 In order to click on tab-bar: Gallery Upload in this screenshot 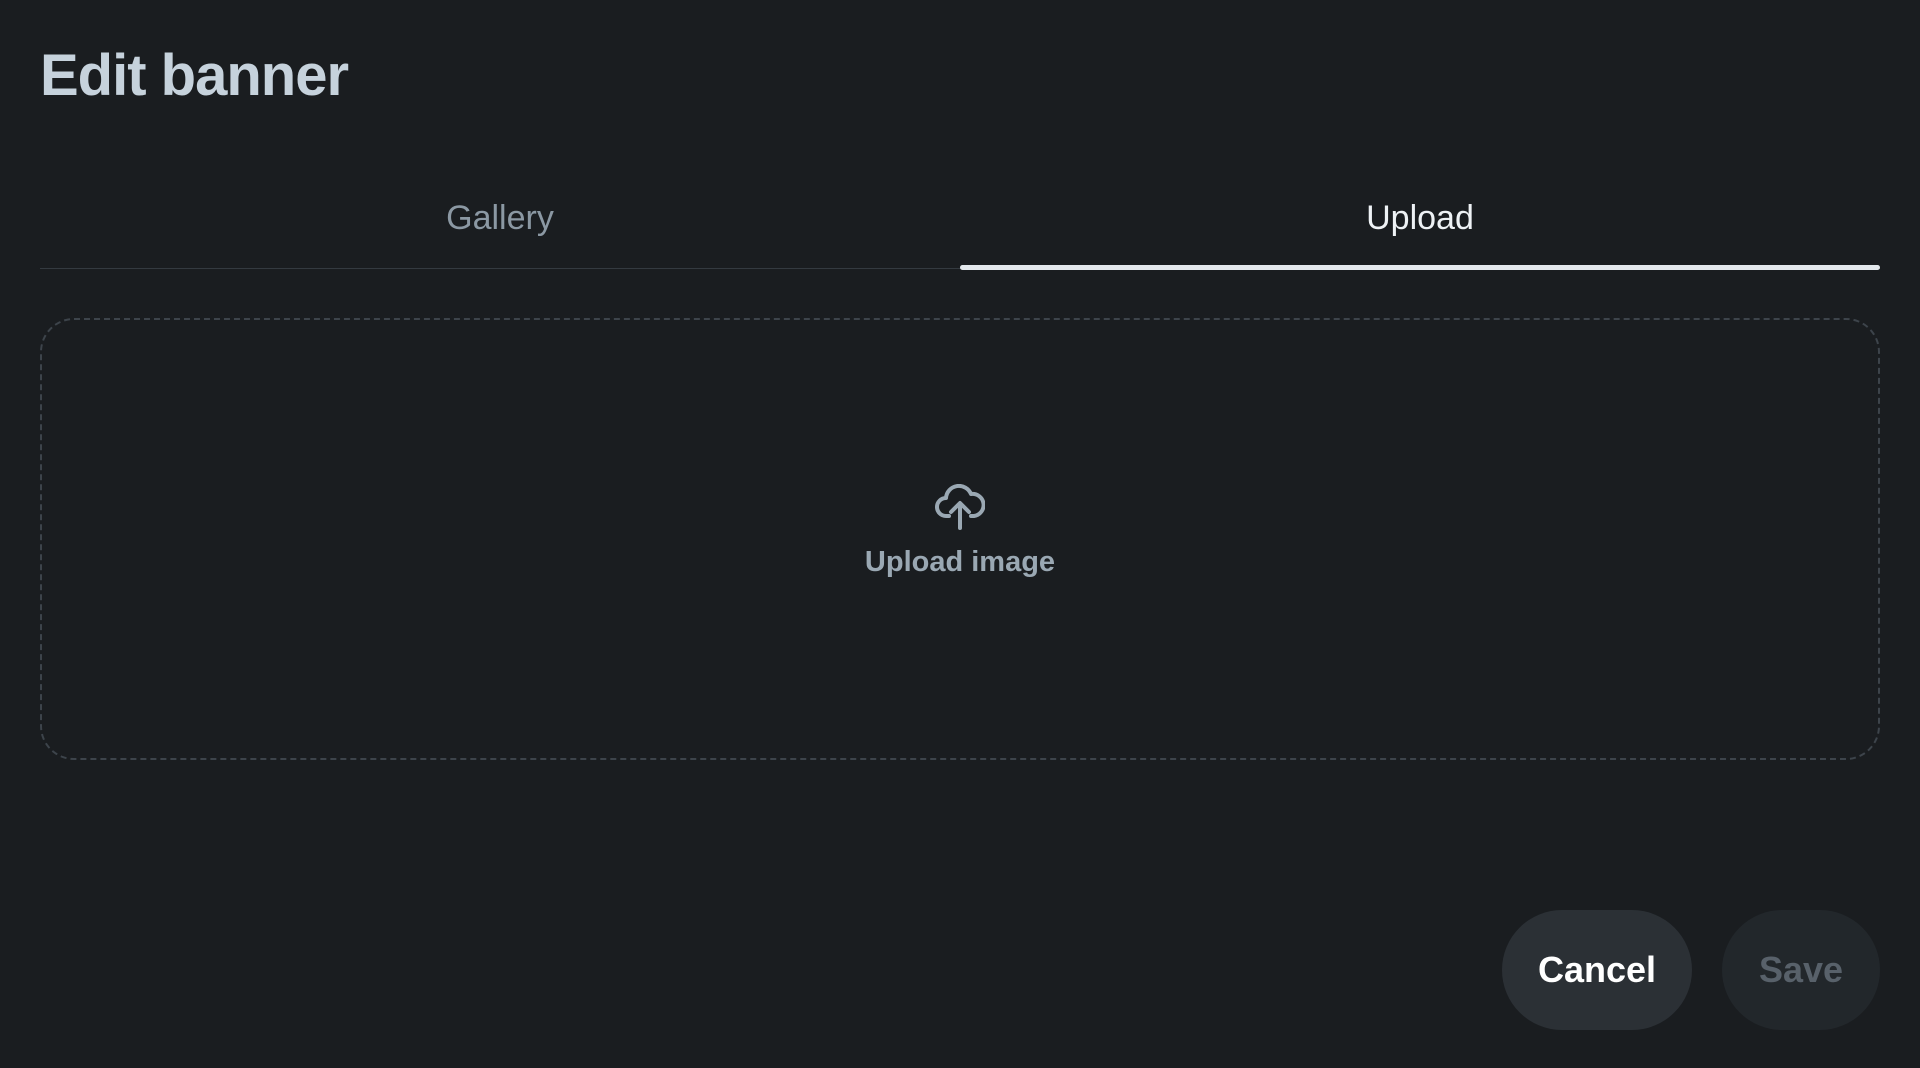, I will do `click(960, 224)`.